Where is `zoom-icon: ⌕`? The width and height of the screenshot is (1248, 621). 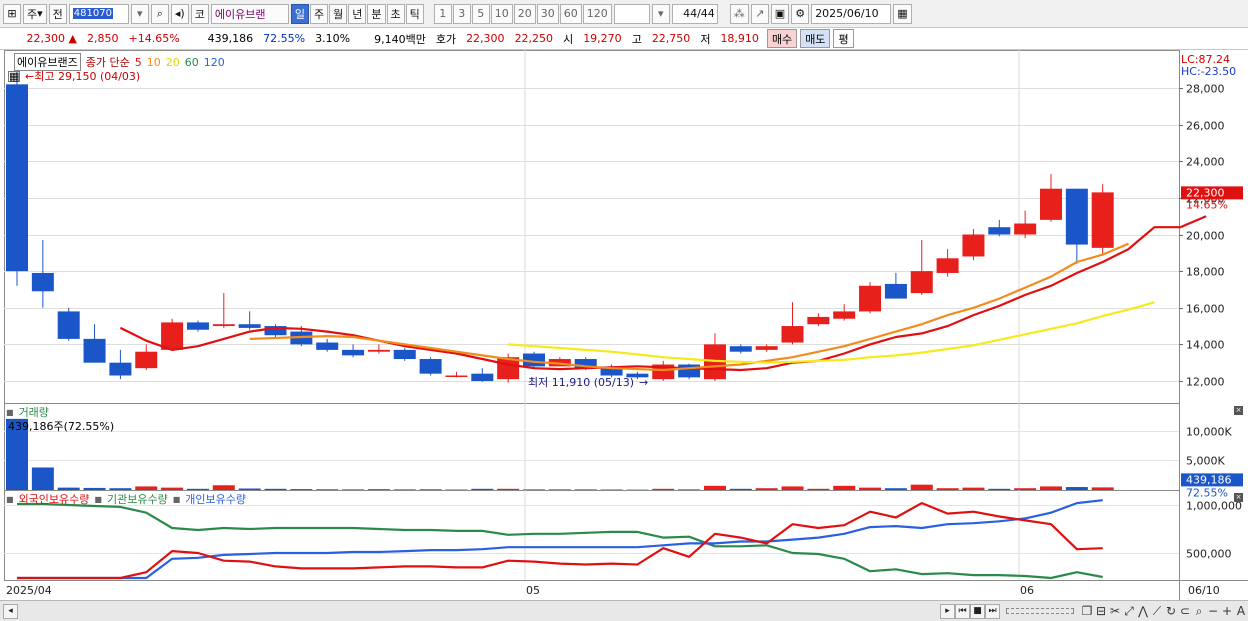
zoom-icon: ⌕ is located at coordinates (1199, 611).